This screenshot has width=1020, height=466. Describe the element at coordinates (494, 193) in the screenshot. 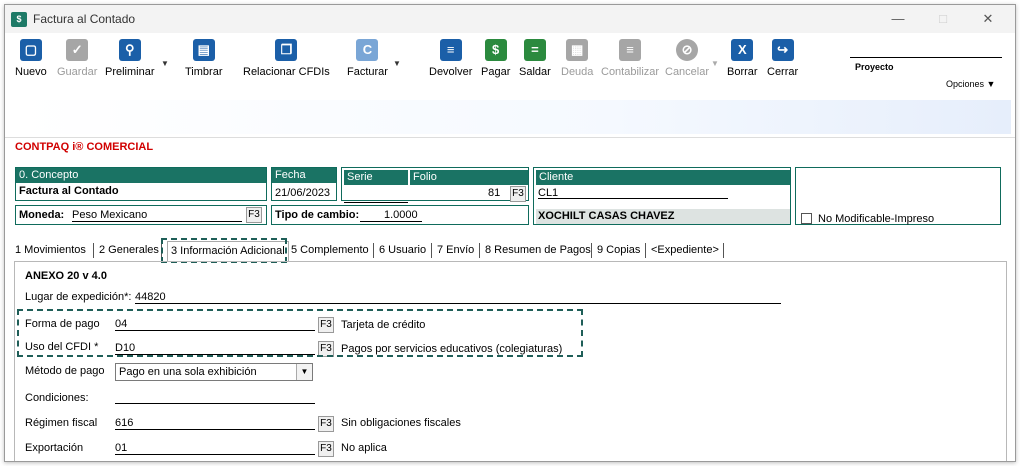

I see `folio-value: 81` at that location.